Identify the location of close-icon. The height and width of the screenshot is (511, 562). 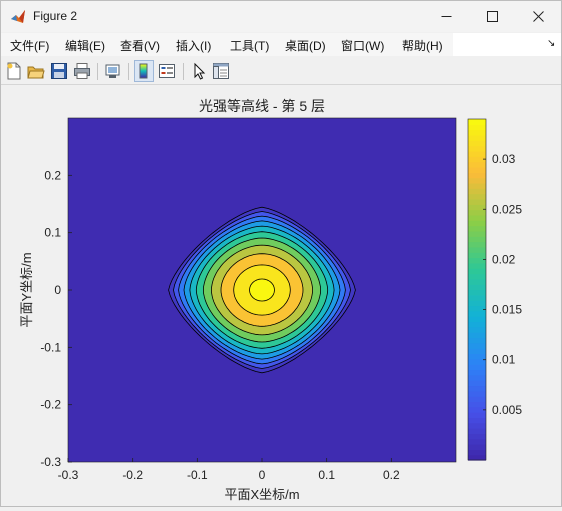
(538, 16).